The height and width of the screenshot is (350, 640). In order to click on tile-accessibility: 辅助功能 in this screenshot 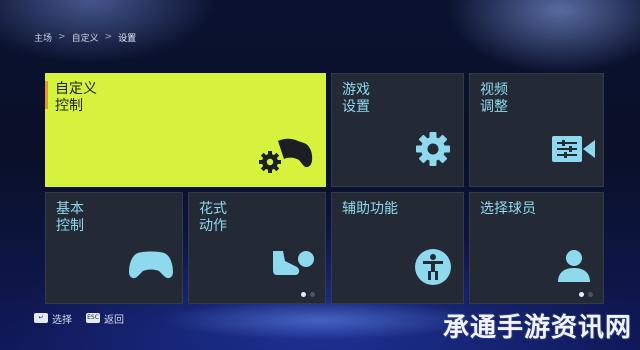, I will do `click(397, 248)`.